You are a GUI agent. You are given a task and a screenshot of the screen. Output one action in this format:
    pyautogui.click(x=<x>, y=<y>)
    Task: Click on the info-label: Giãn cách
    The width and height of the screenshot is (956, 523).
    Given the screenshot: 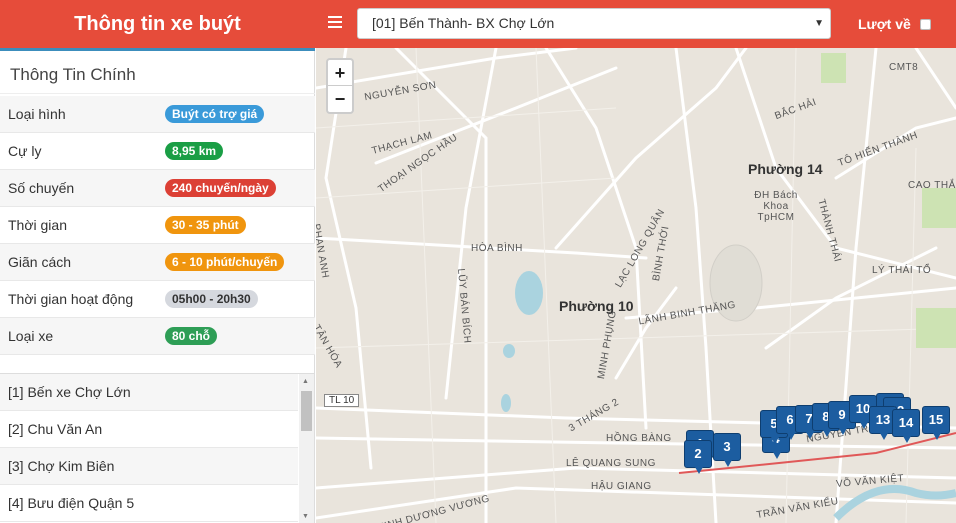 What is the action you would take?
    pyautogui.click(x=40, y=262)
    